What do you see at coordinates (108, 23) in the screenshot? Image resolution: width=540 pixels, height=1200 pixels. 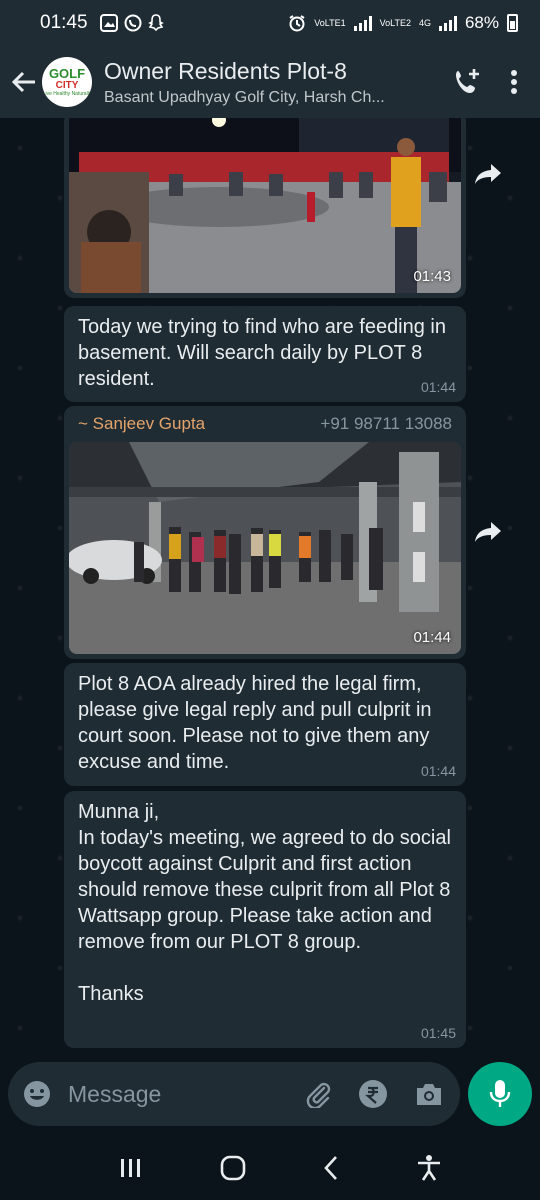 I see `gallery-icon` at bounding box center [108, 23].